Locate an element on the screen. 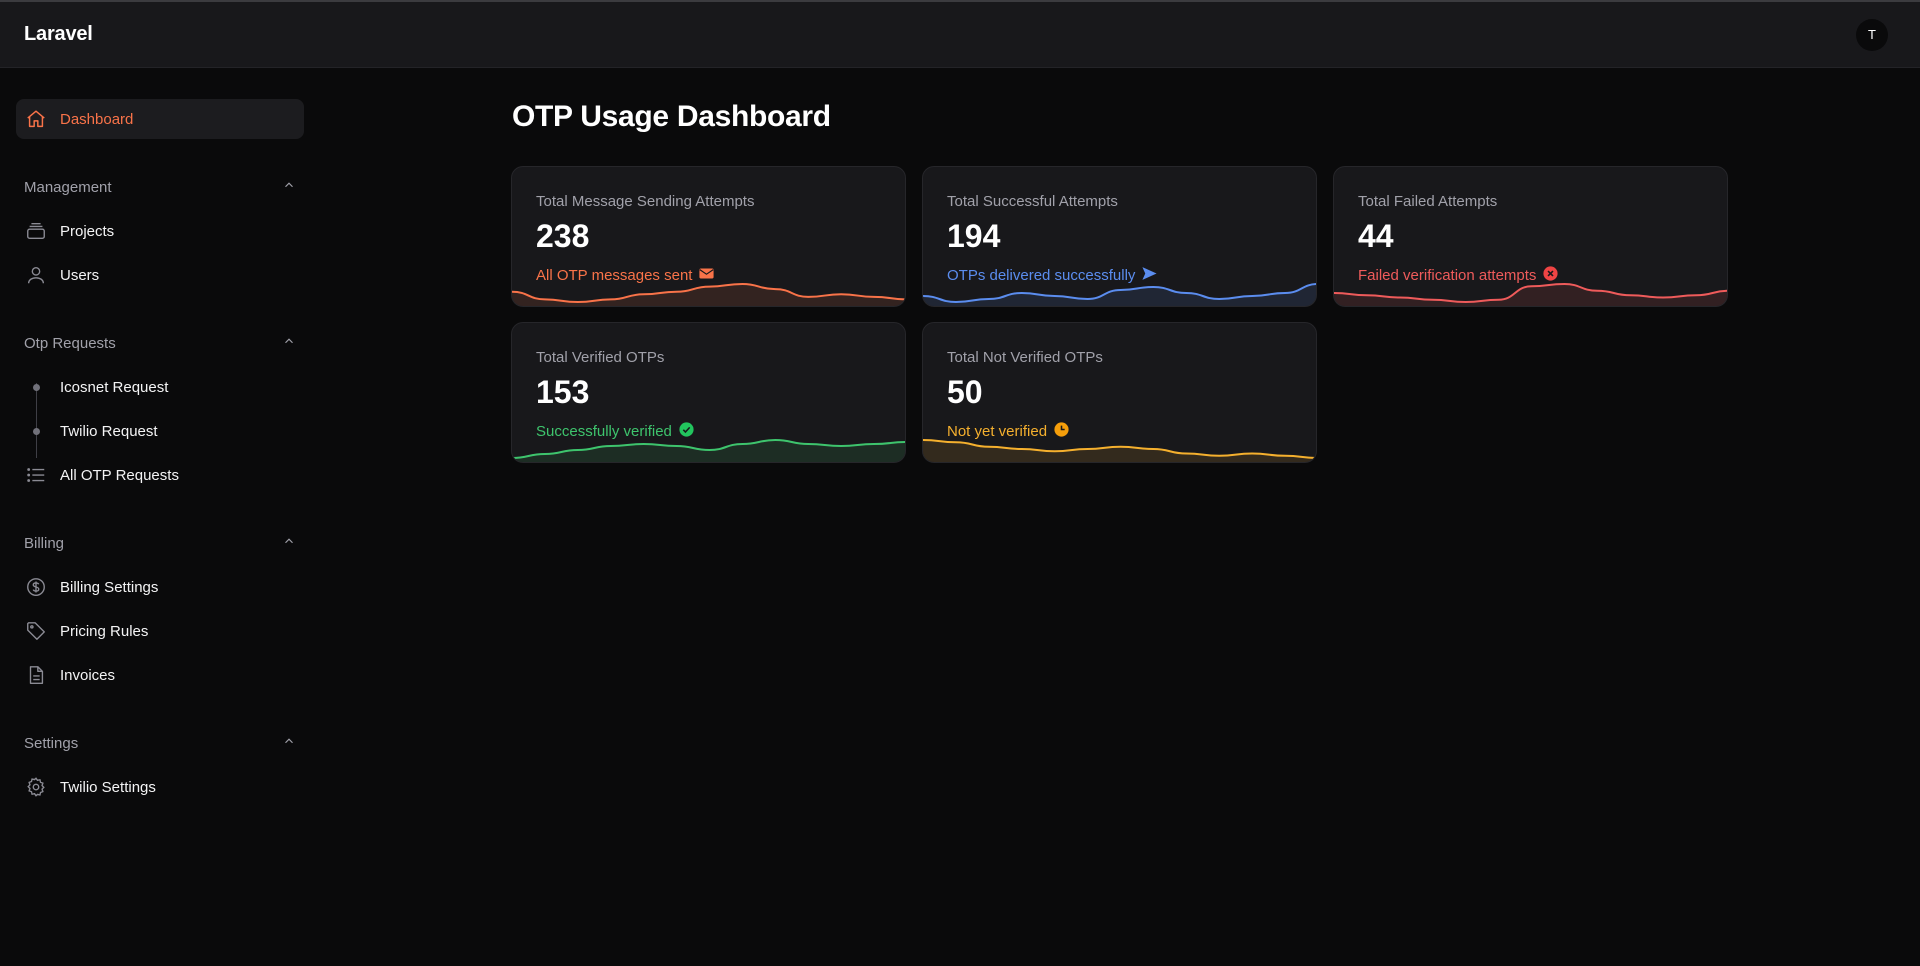  sidebar-item-projects: Projects is located at coordinates (160, 231).